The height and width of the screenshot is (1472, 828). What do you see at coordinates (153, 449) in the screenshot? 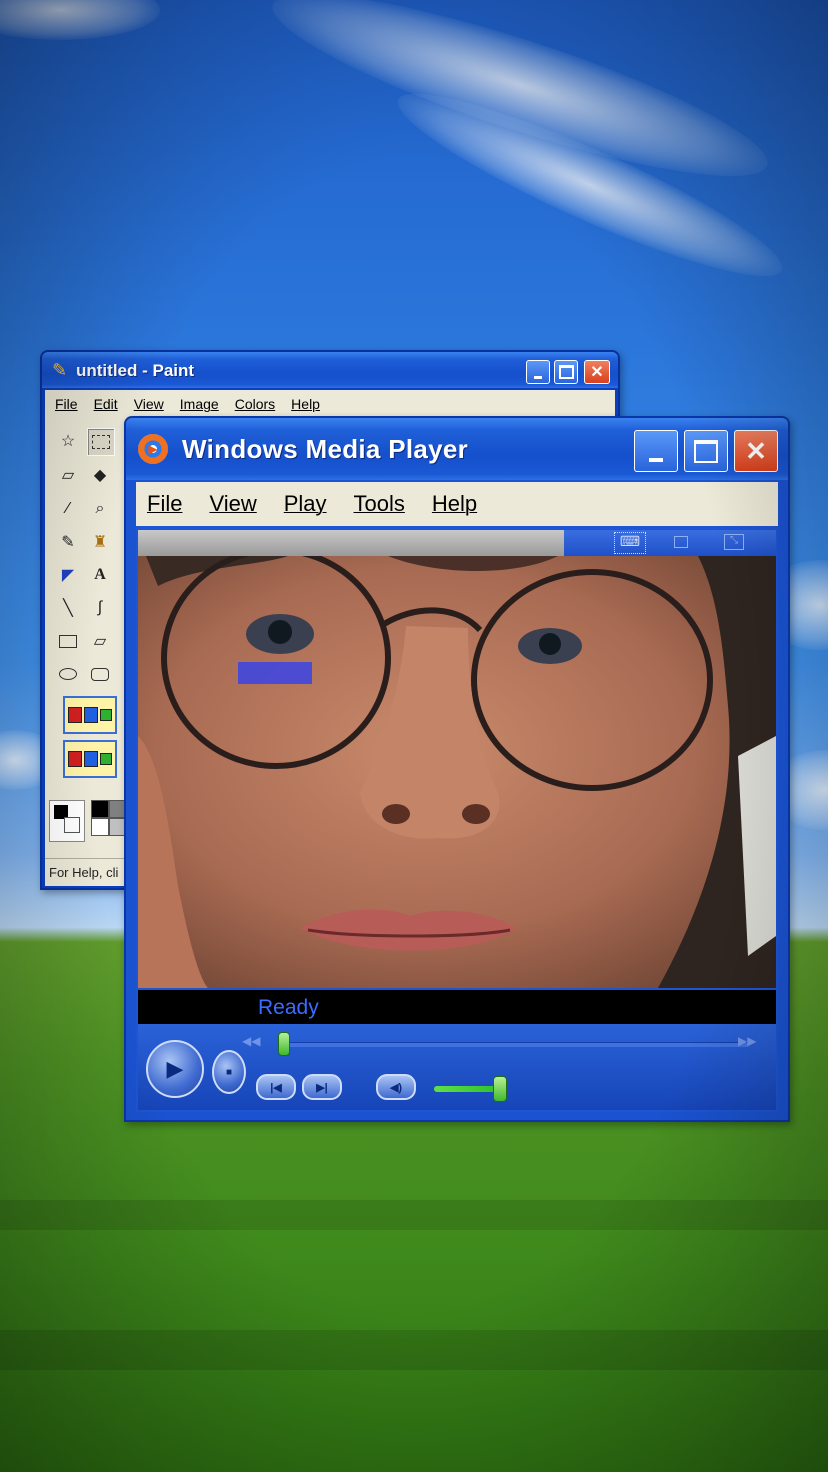
I see `wmp-app-icon: ▶` at bounding box center [153, 449].